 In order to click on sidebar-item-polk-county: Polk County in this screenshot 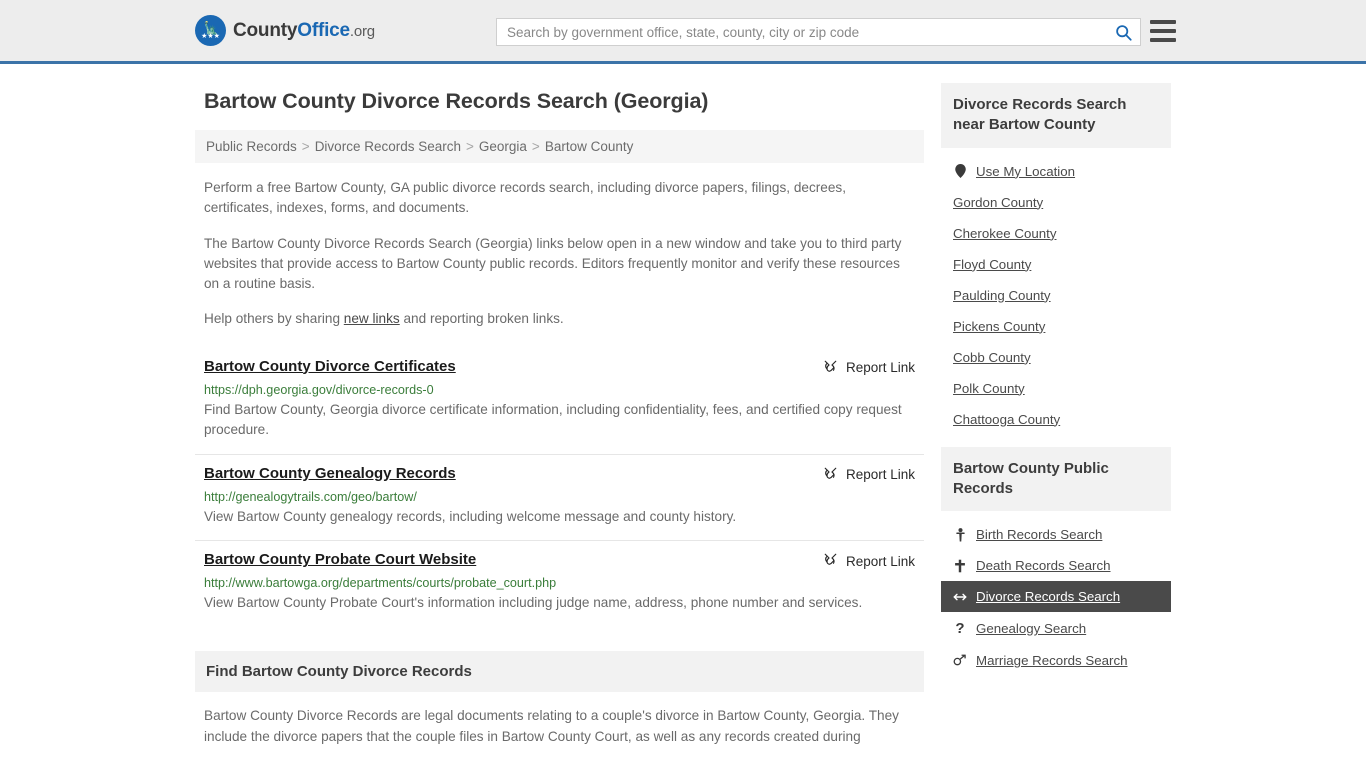, I will do `click(1056, 388)`.